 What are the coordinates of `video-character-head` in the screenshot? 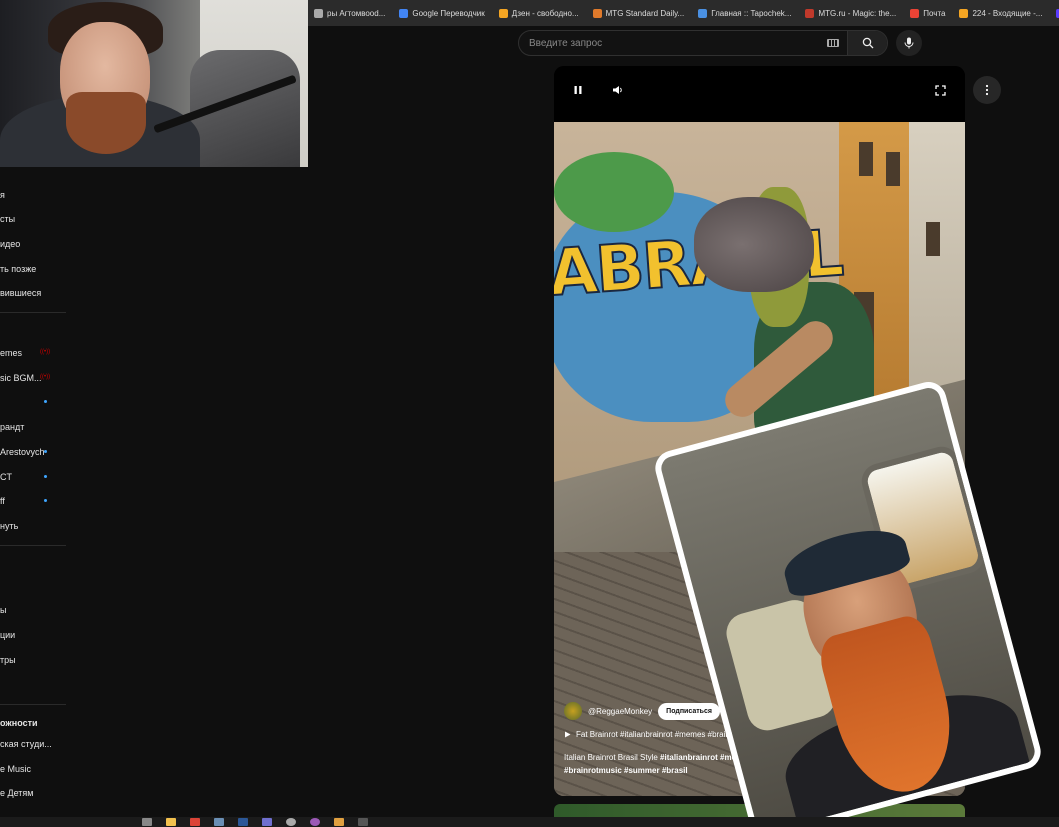 It's located at (754, 244).